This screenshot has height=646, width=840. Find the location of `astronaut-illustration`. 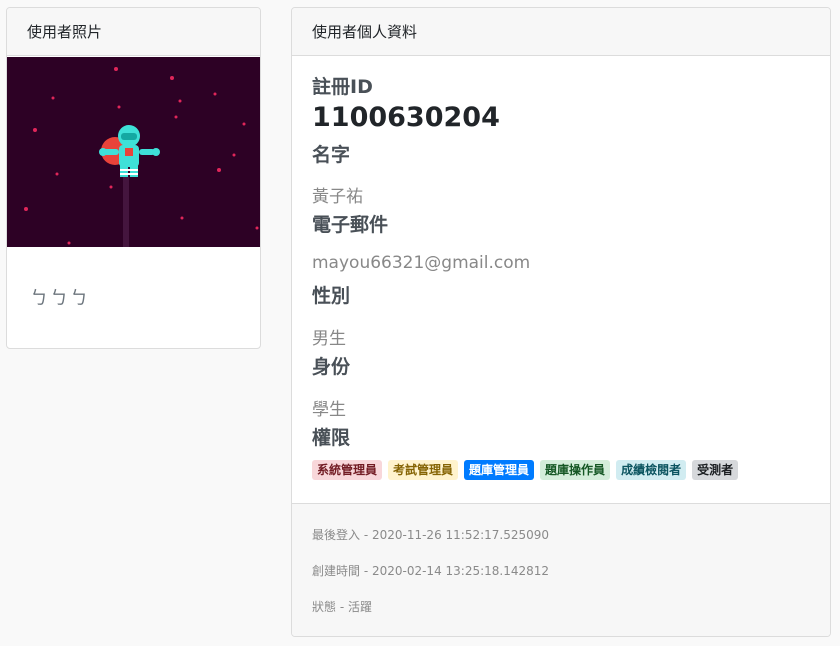

astronaut-illustration is located at coordinates (133, 152).